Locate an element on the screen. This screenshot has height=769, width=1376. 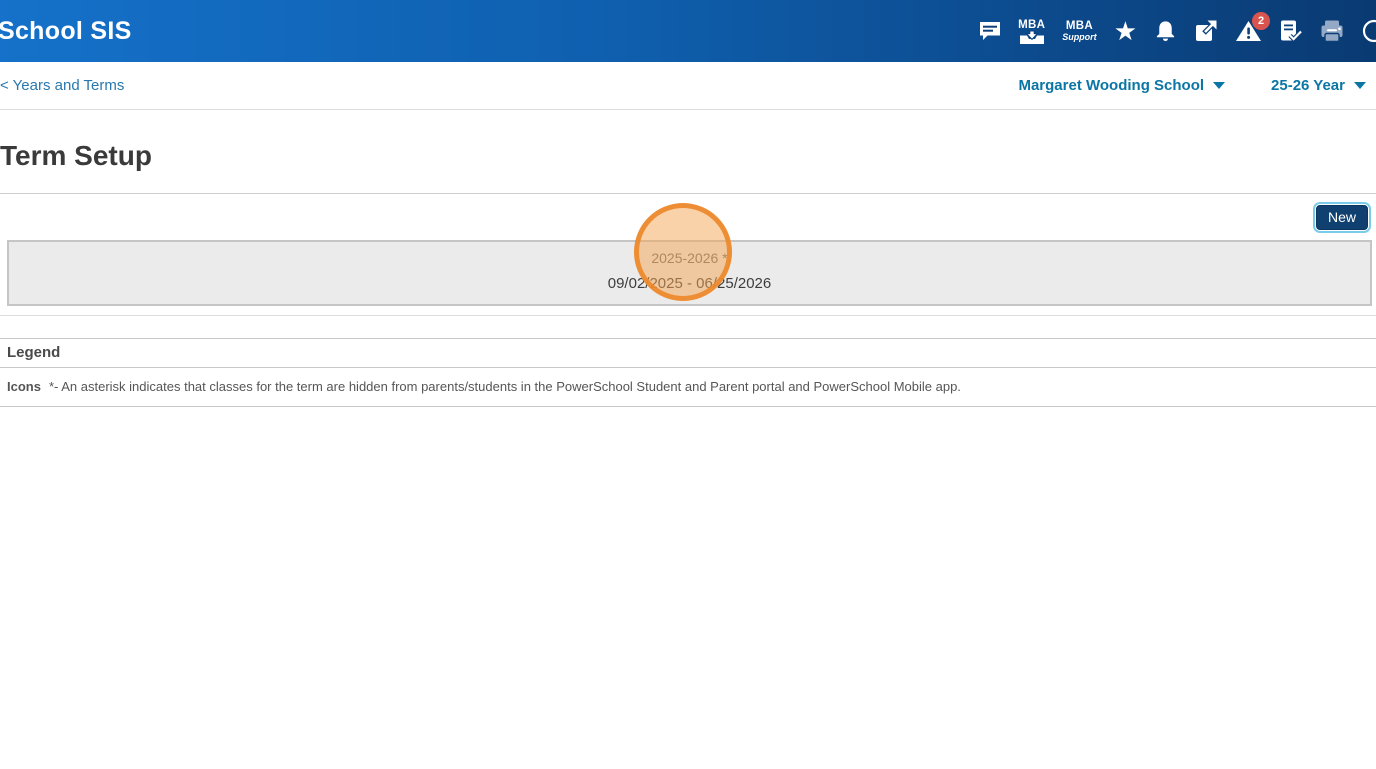
favorites-star-icon: ★ is located at coordinates (1125, 31).